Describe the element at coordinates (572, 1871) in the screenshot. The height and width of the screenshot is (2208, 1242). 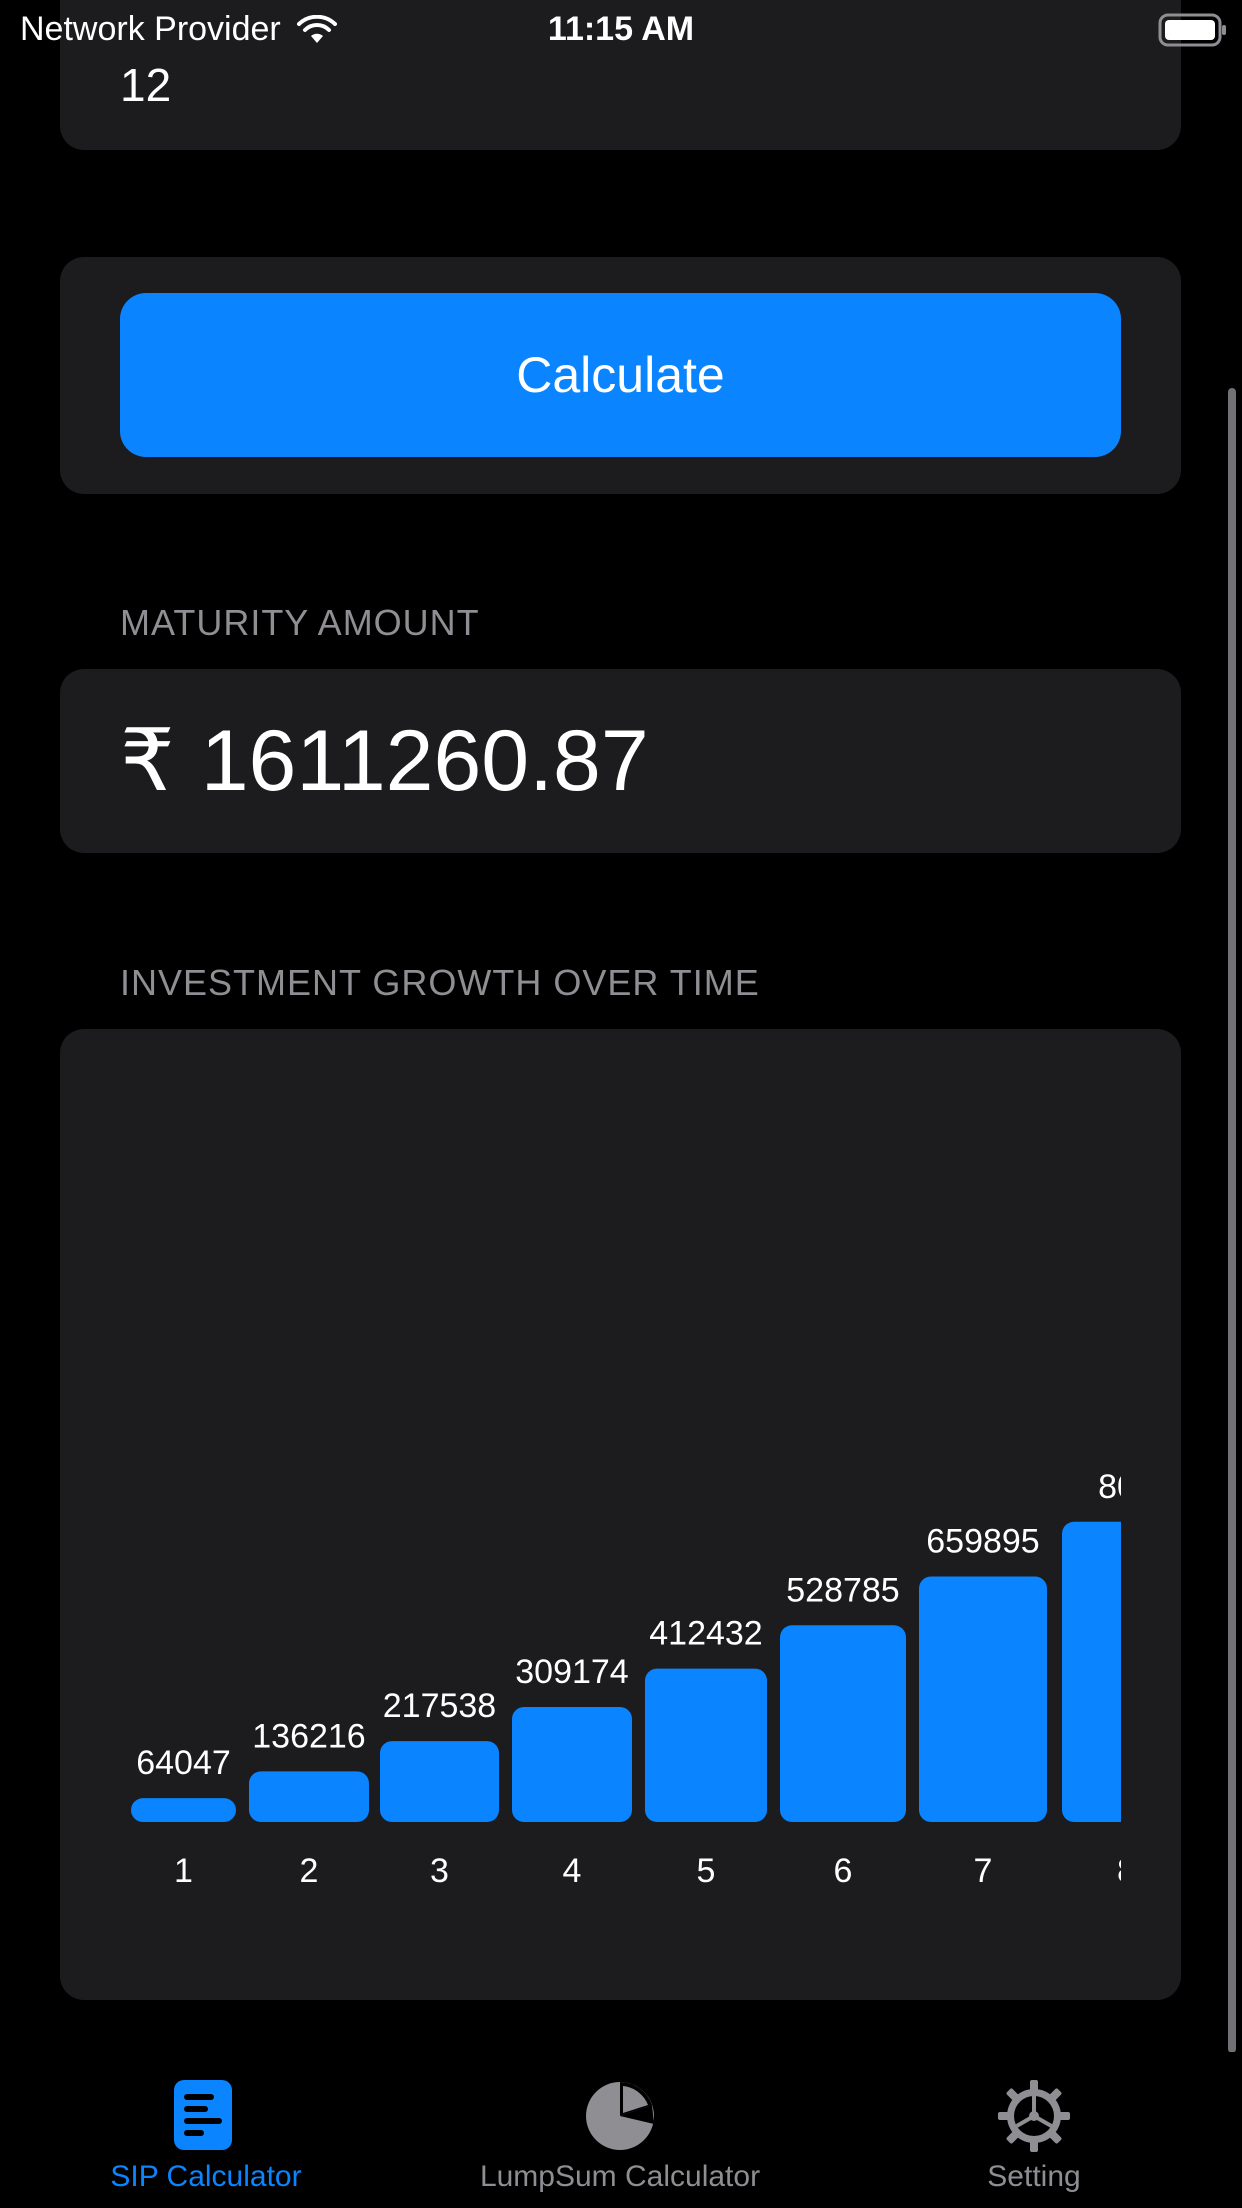
I see `chart-category-label: 4` at that location.